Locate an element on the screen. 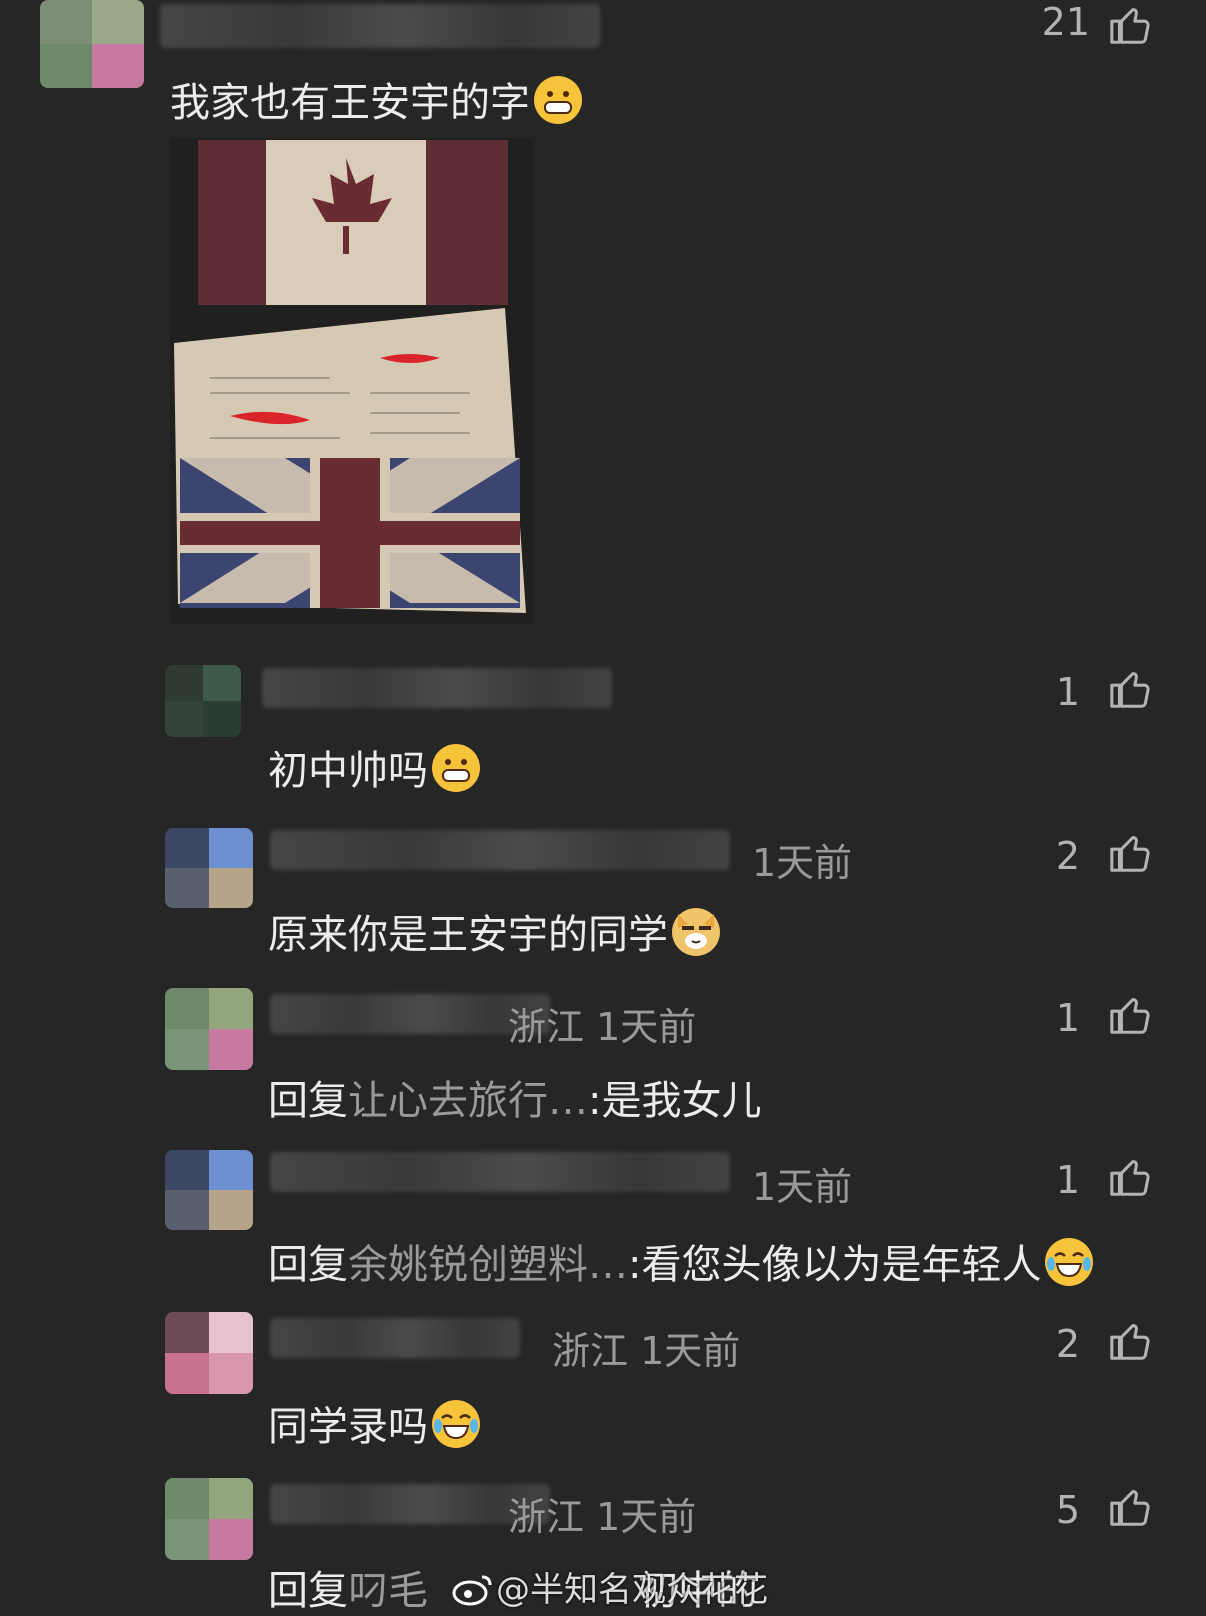  comment-body: :看您头像以为是年轻人 is located at coordinates (835, 1265).